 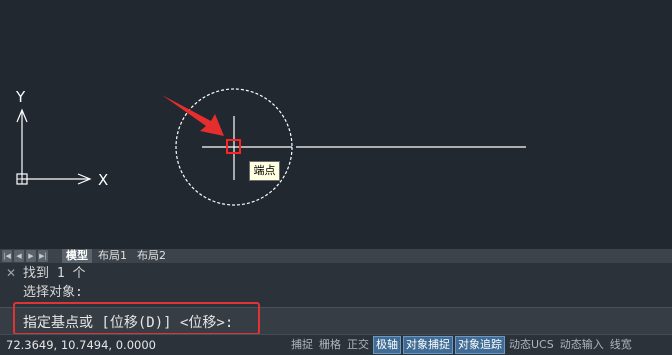 I want to click on ucs-y-label: Y, so click(x=20, y=97).